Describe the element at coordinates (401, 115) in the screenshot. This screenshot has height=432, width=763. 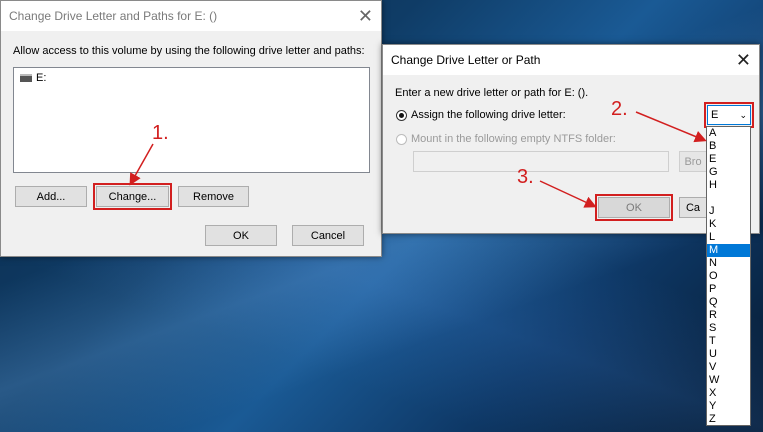
I see `assign-letter-radio` at that location.